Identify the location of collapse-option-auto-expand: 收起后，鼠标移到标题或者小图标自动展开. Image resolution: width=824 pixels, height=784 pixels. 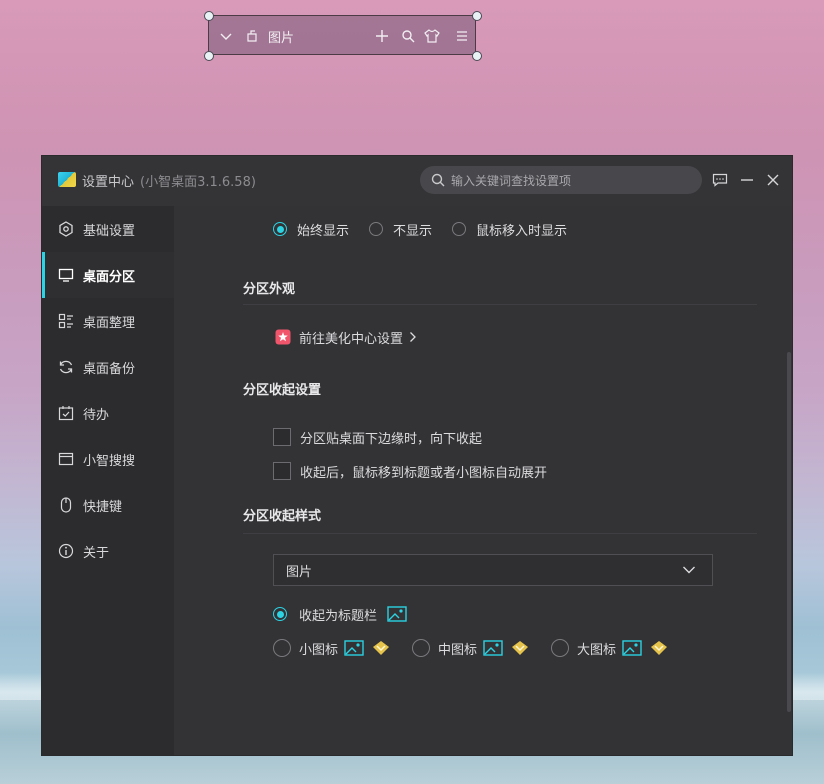
(410, 471).